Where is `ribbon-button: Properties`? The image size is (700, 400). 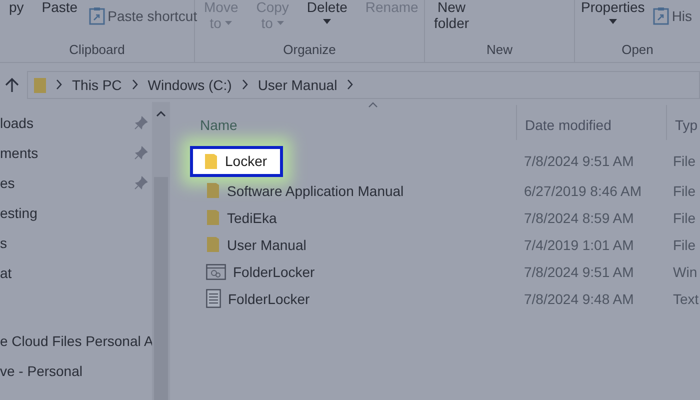
ribbon-button: Properties is located at coordinates (611, 12).